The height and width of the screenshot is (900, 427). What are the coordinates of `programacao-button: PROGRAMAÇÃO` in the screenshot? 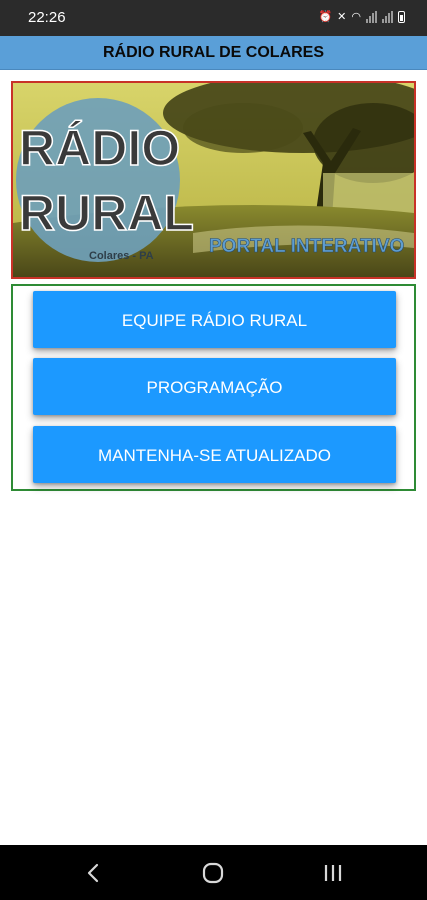 It's located at (214, 386).